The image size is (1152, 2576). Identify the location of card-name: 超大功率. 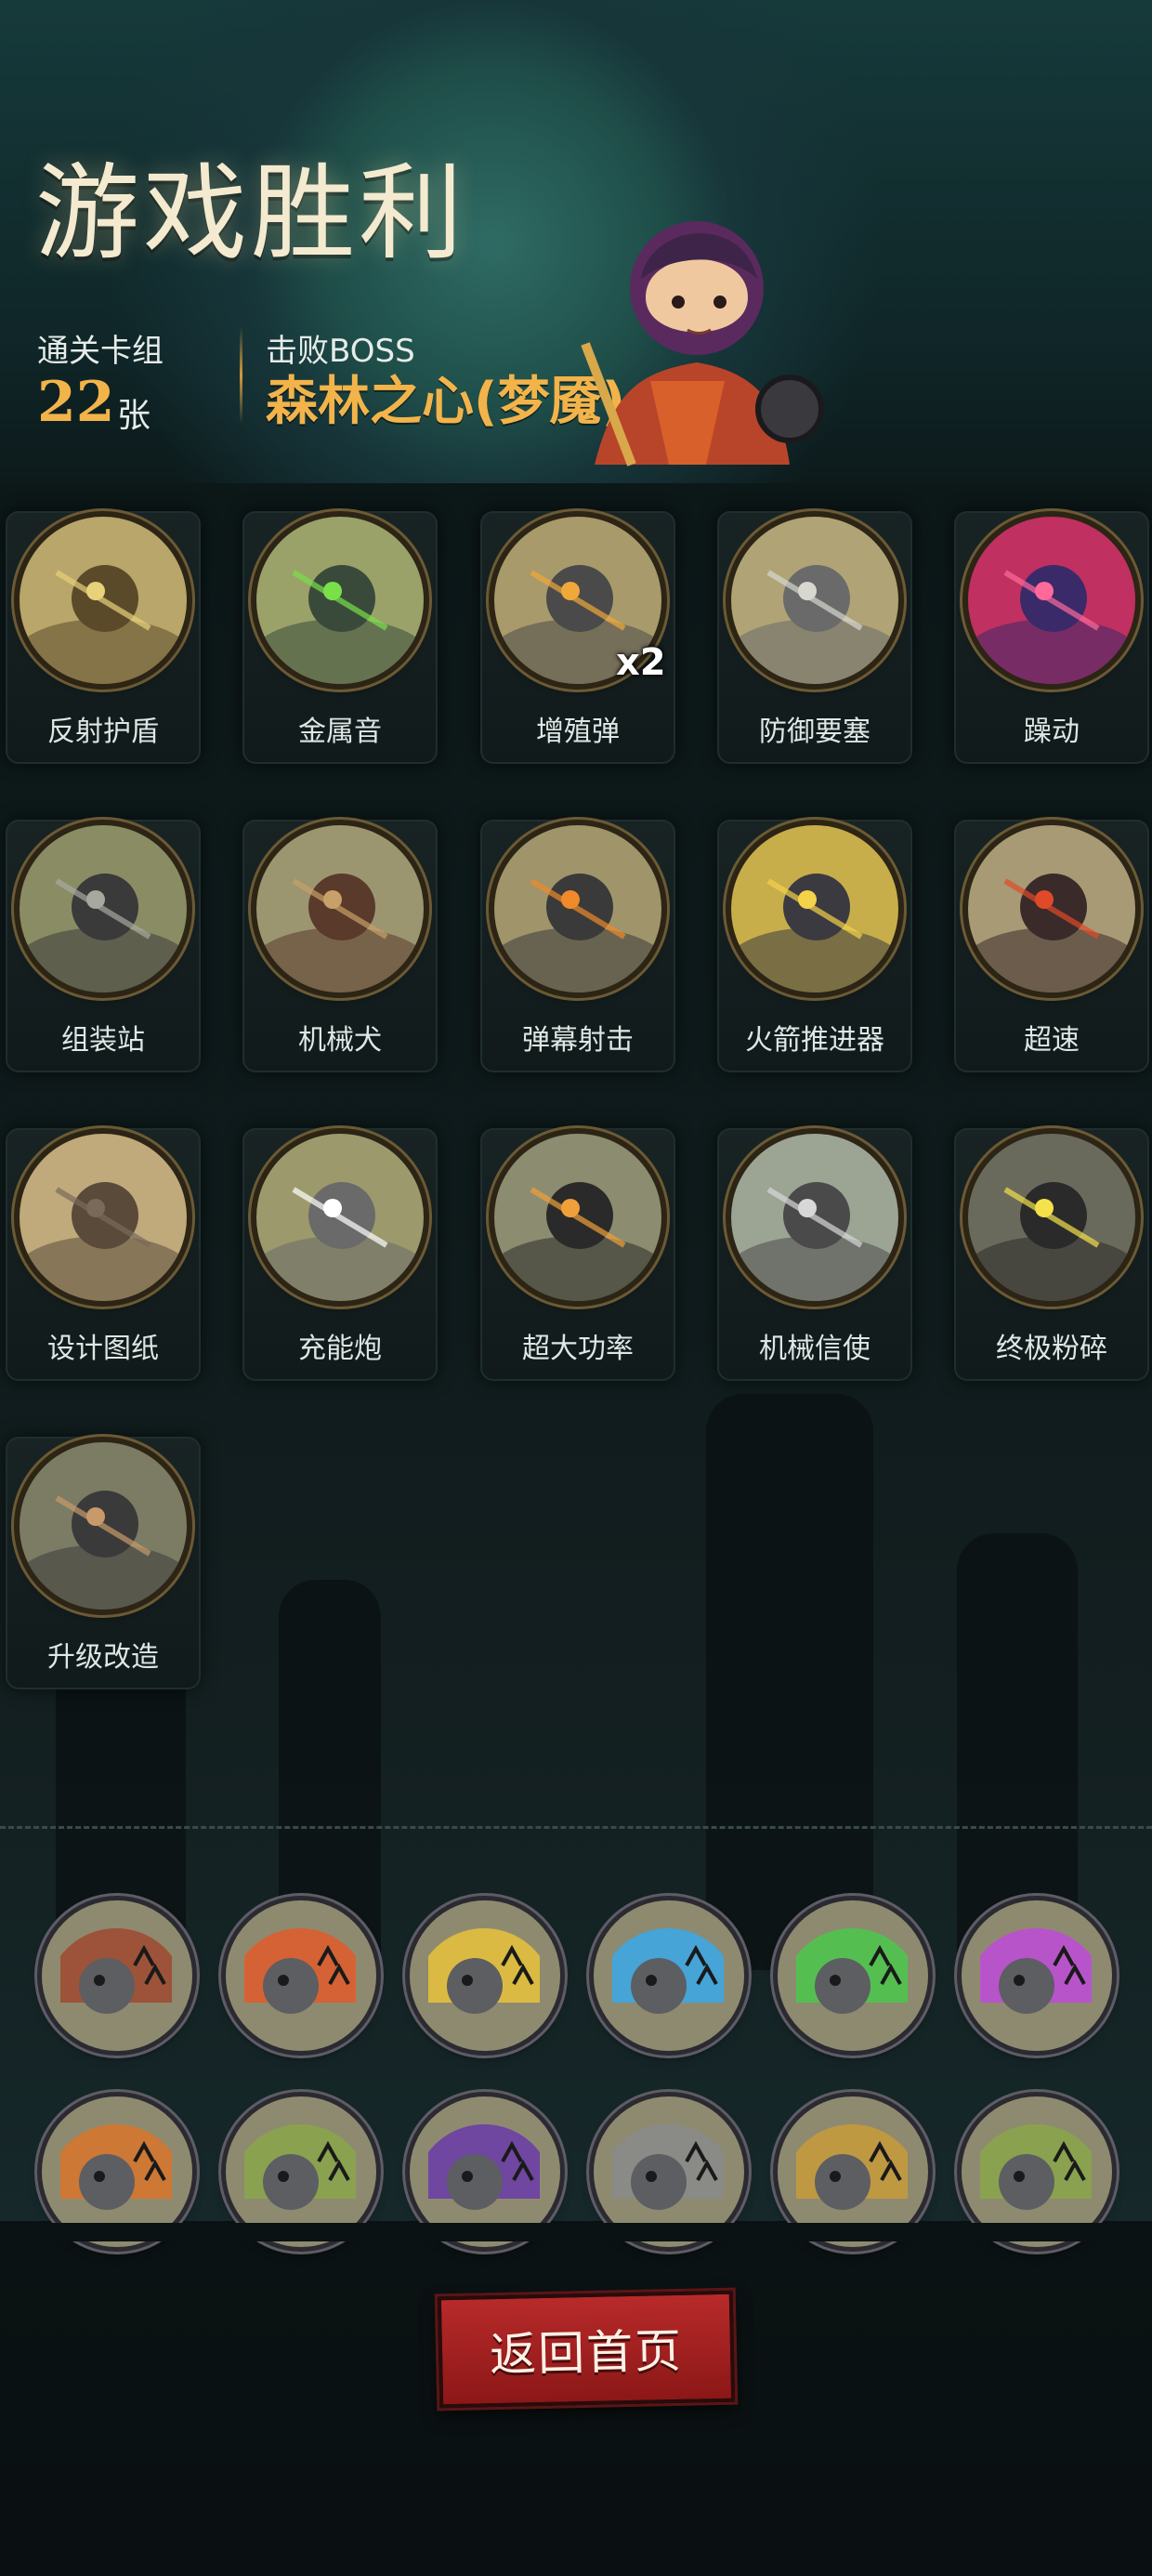
(578, 1349).